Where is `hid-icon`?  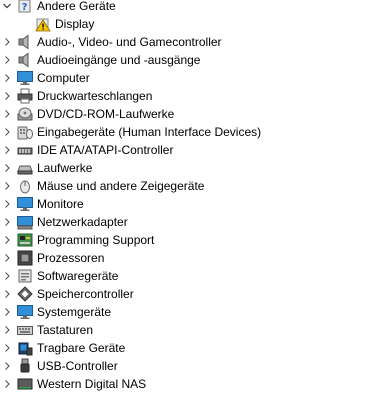
hid-icon is located at coordinates (25, 132).